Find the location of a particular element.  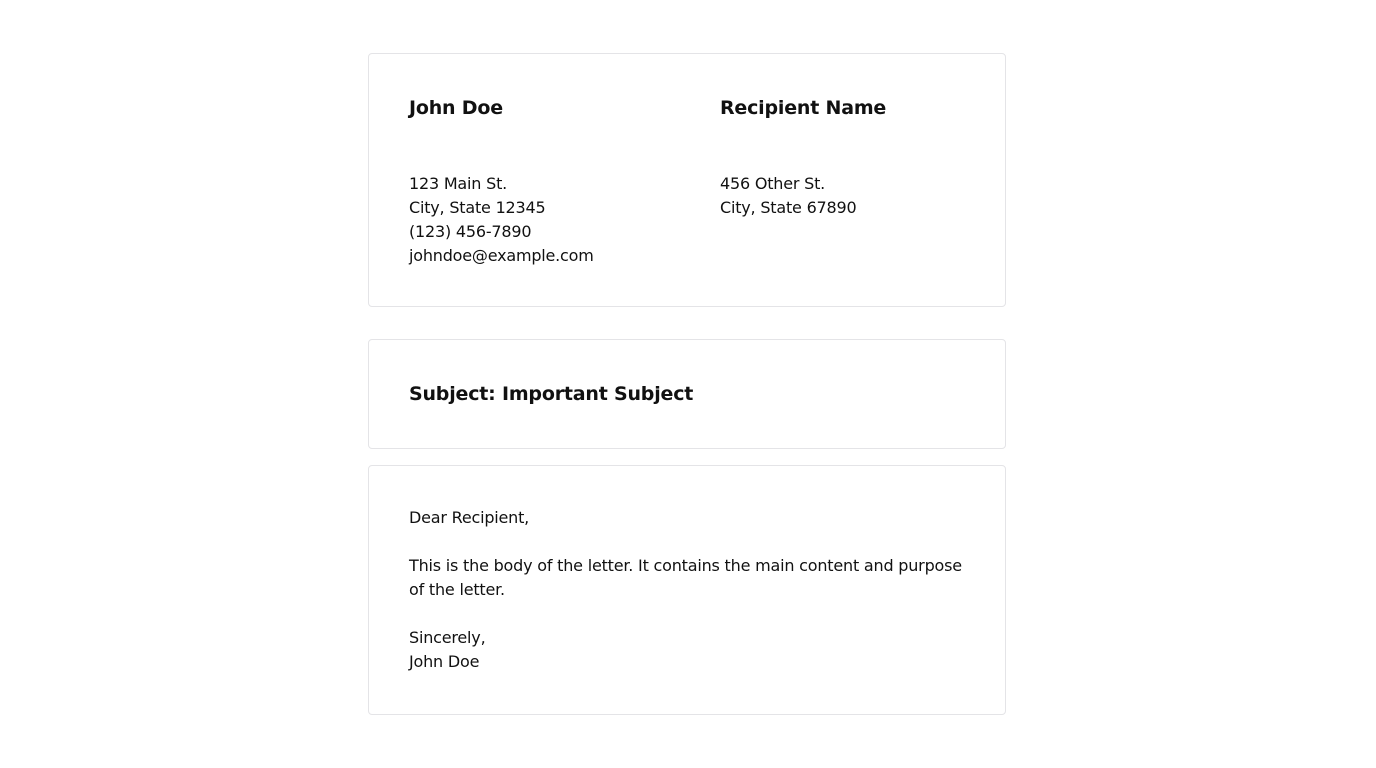

subject-card: Subject: Important Subject is located at coordinates (687, 394).